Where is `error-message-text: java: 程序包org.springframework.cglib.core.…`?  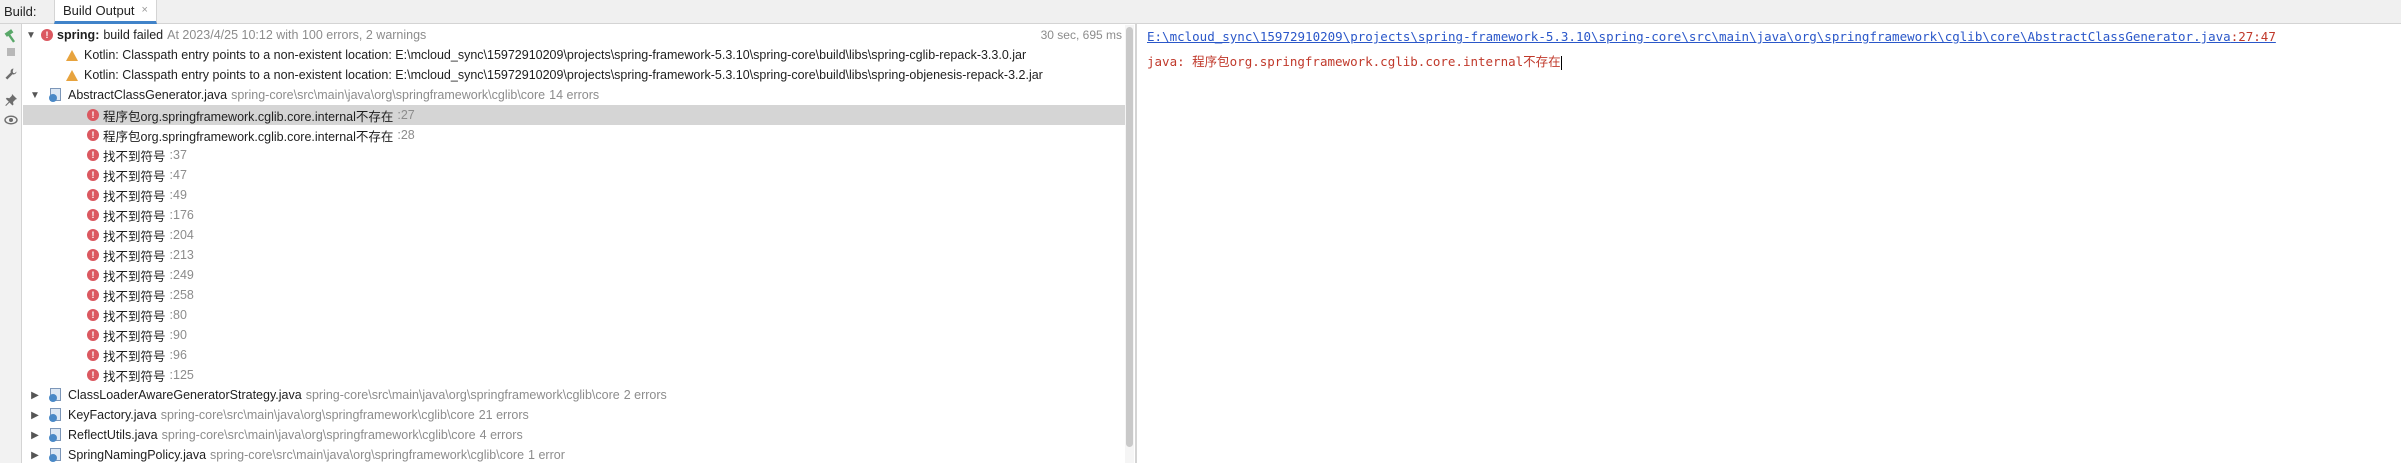
error-message-text: java: 程序包org.springframework.cglib.core.… is located at coordinates (1354, 61).